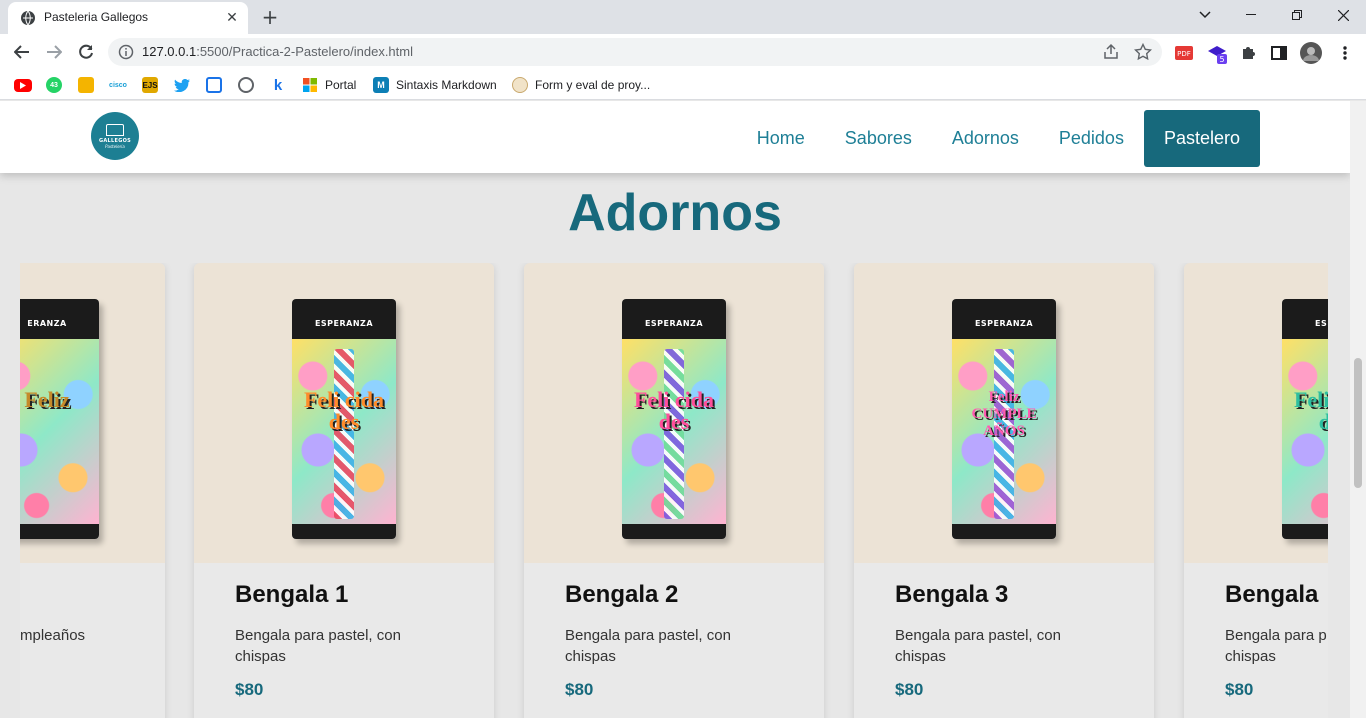 The height and width of the screenshot is (718, 1366). What do you see at coordinates (1143, 52) in the screenshot?
I see `bookmark-star-icon` at bounding box center [1143, 52].